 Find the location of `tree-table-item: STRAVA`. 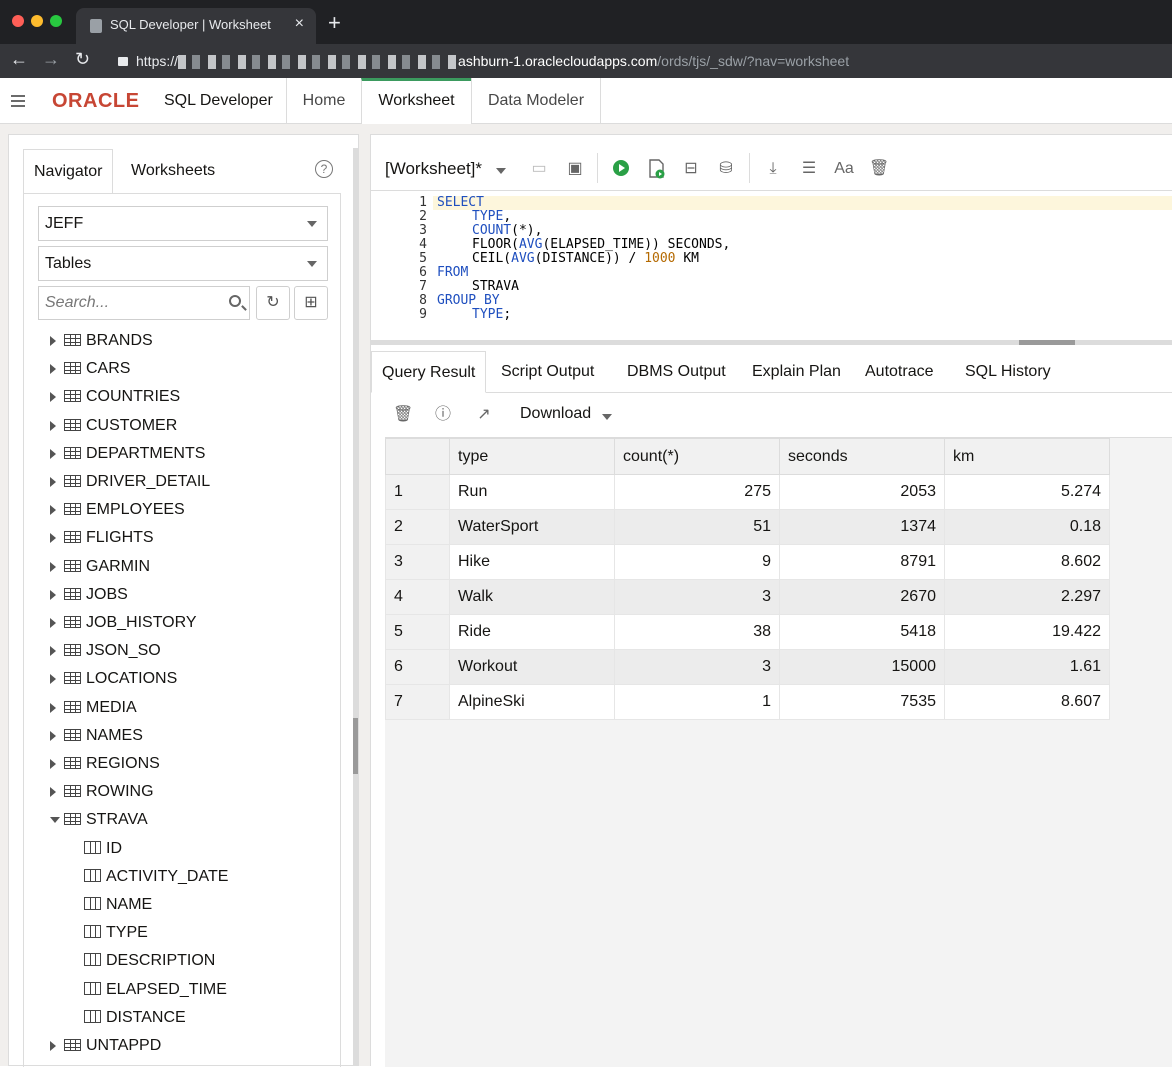

tree-table-item: STRAVA is located at coordinates (99, 820).